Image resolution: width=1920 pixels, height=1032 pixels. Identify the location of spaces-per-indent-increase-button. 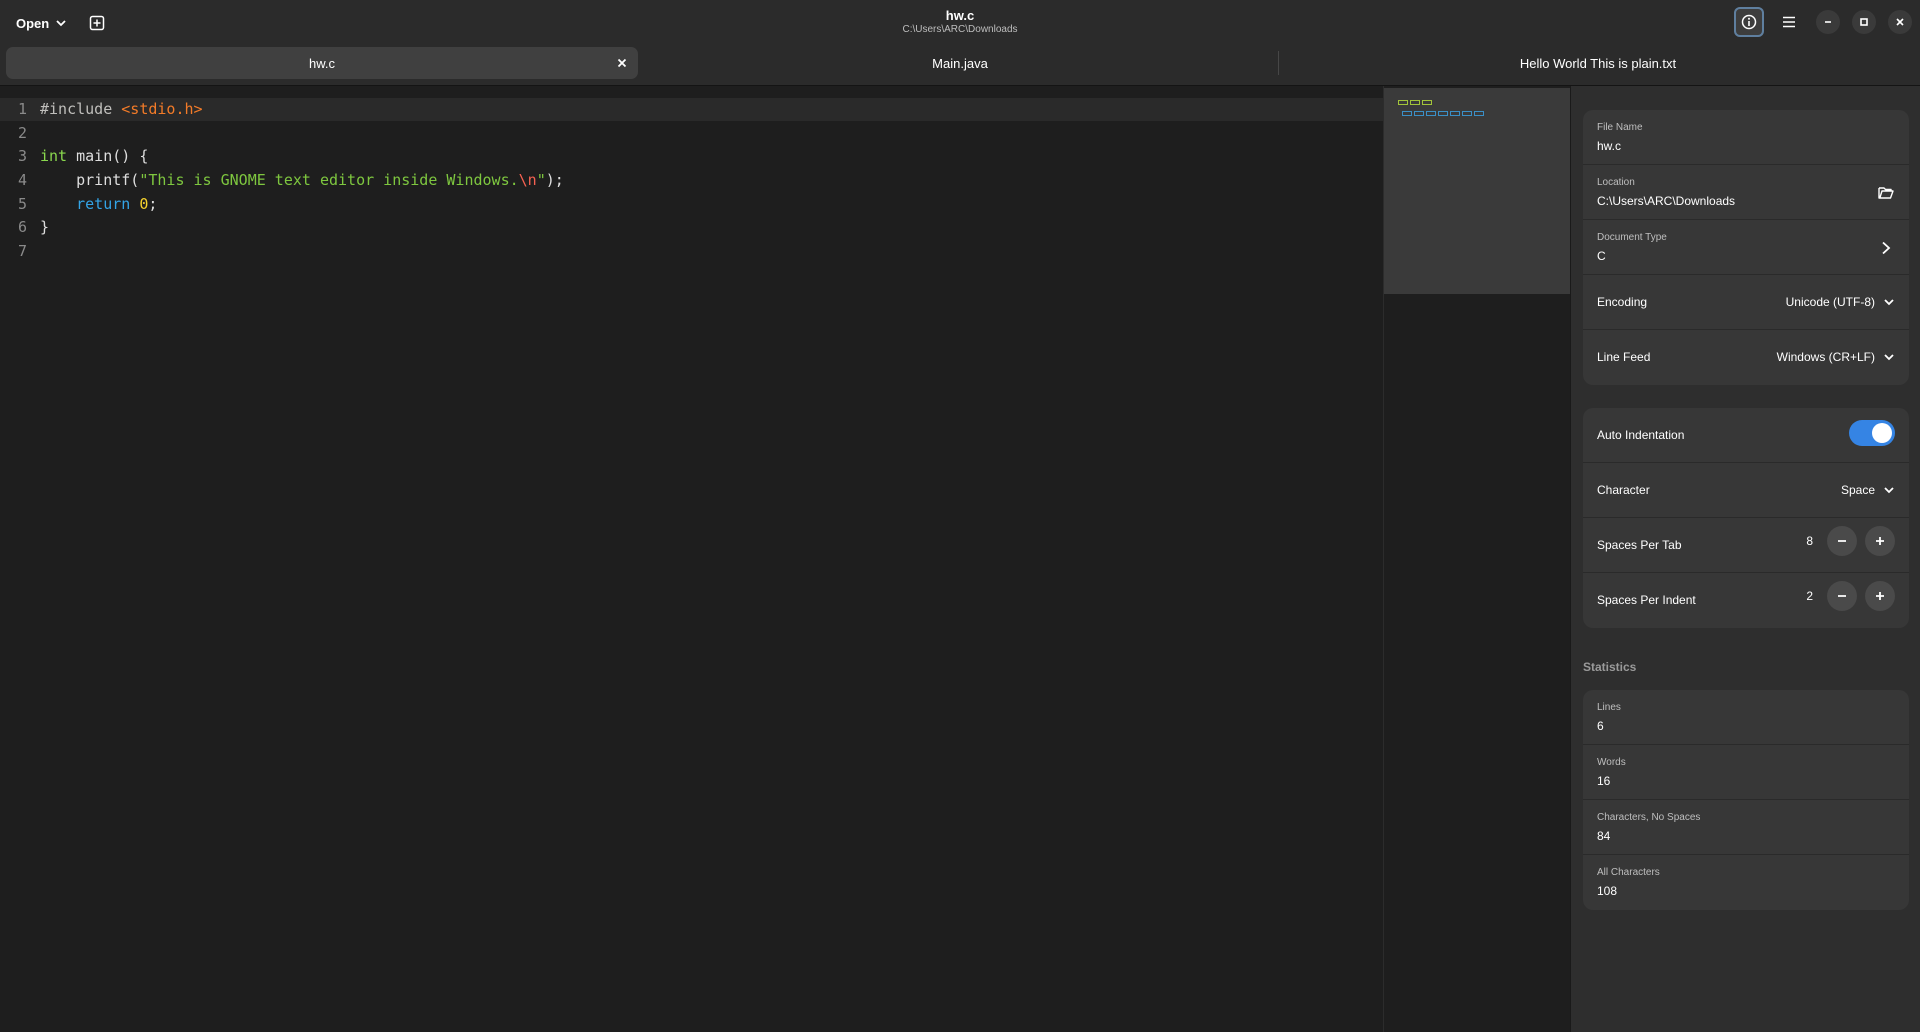
(1880, 596).